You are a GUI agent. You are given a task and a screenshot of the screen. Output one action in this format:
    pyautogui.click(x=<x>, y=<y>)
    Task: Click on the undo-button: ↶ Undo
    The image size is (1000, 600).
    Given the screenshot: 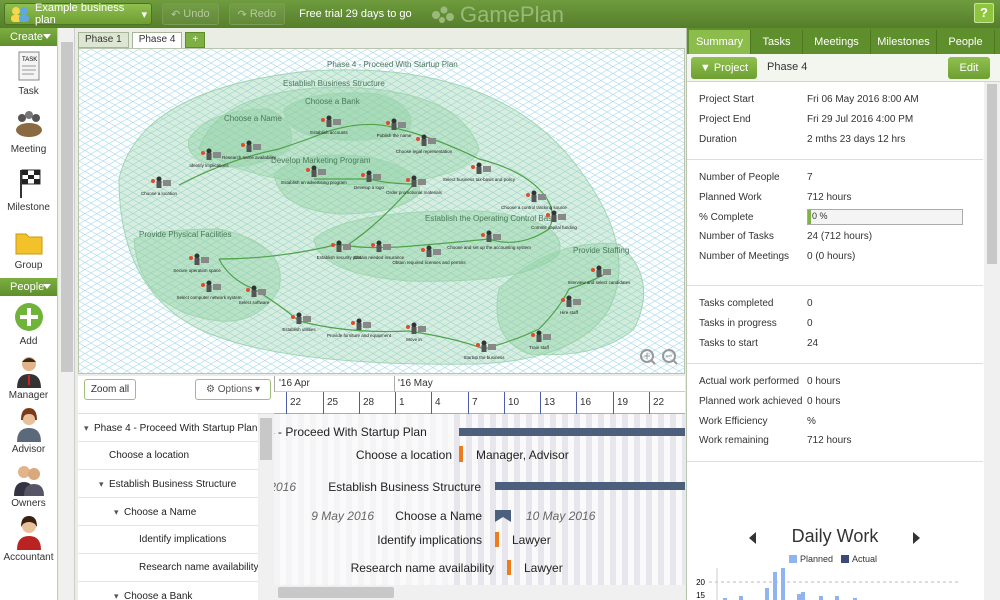 What is the action you would take?
    pyautogui.click(x=190, y=14)
    